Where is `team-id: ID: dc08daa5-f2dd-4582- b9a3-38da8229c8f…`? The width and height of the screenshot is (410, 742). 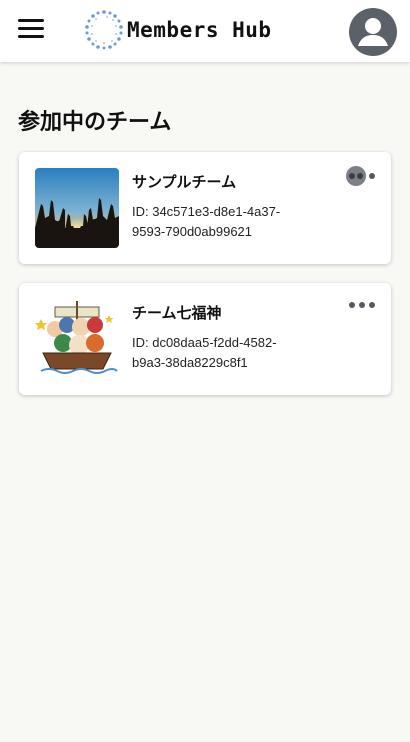 team-id: ID: dc08daa5-f2dd-4582- b9a3-38da8229c8f… is located at coordinates (227, 353).